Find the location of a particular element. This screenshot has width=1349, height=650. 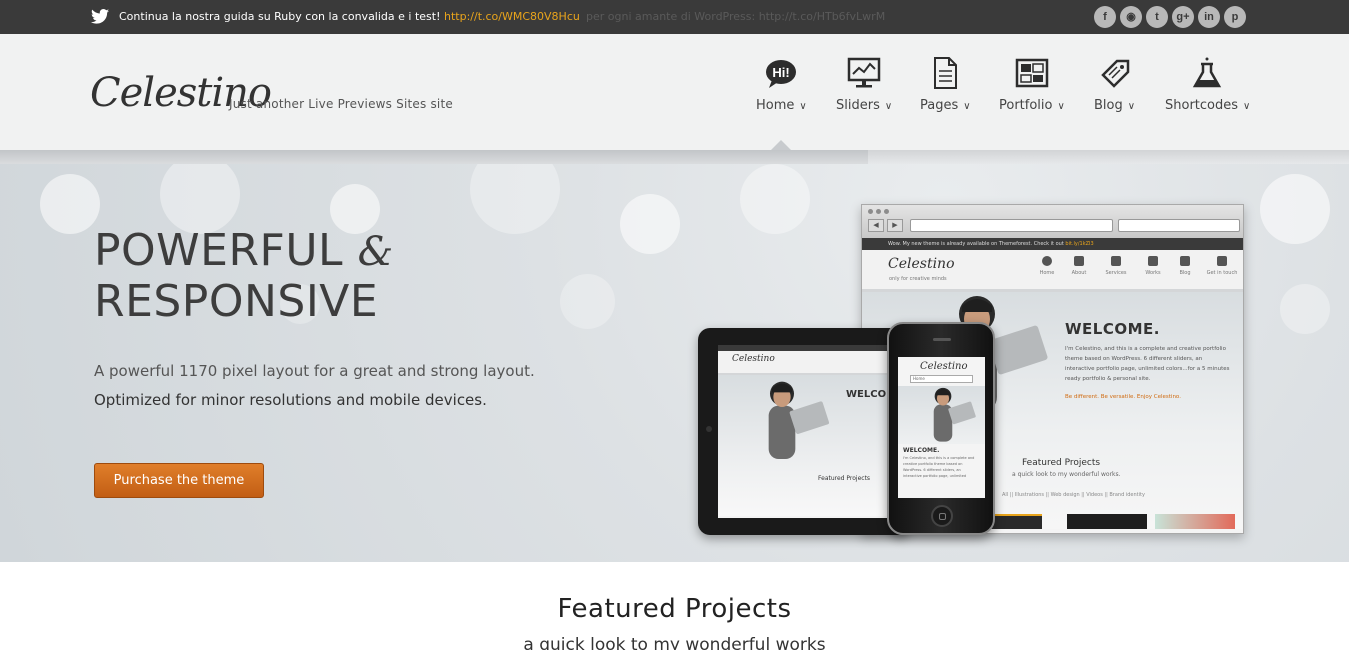

pinterest-icon: p is located at coordinates (1235, 17).